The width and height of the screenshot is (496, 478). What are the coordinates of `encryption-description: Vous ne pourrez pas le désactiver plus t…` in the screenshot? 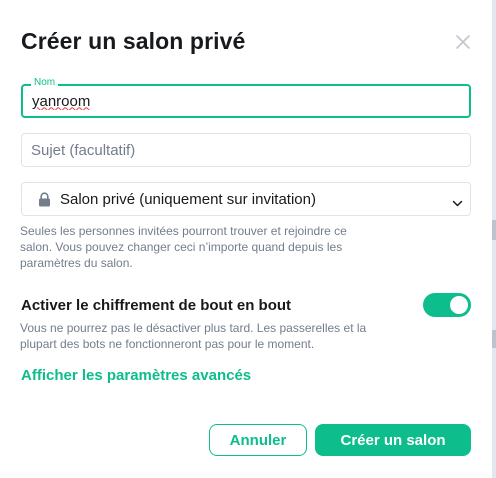 It's located at (193, 336).